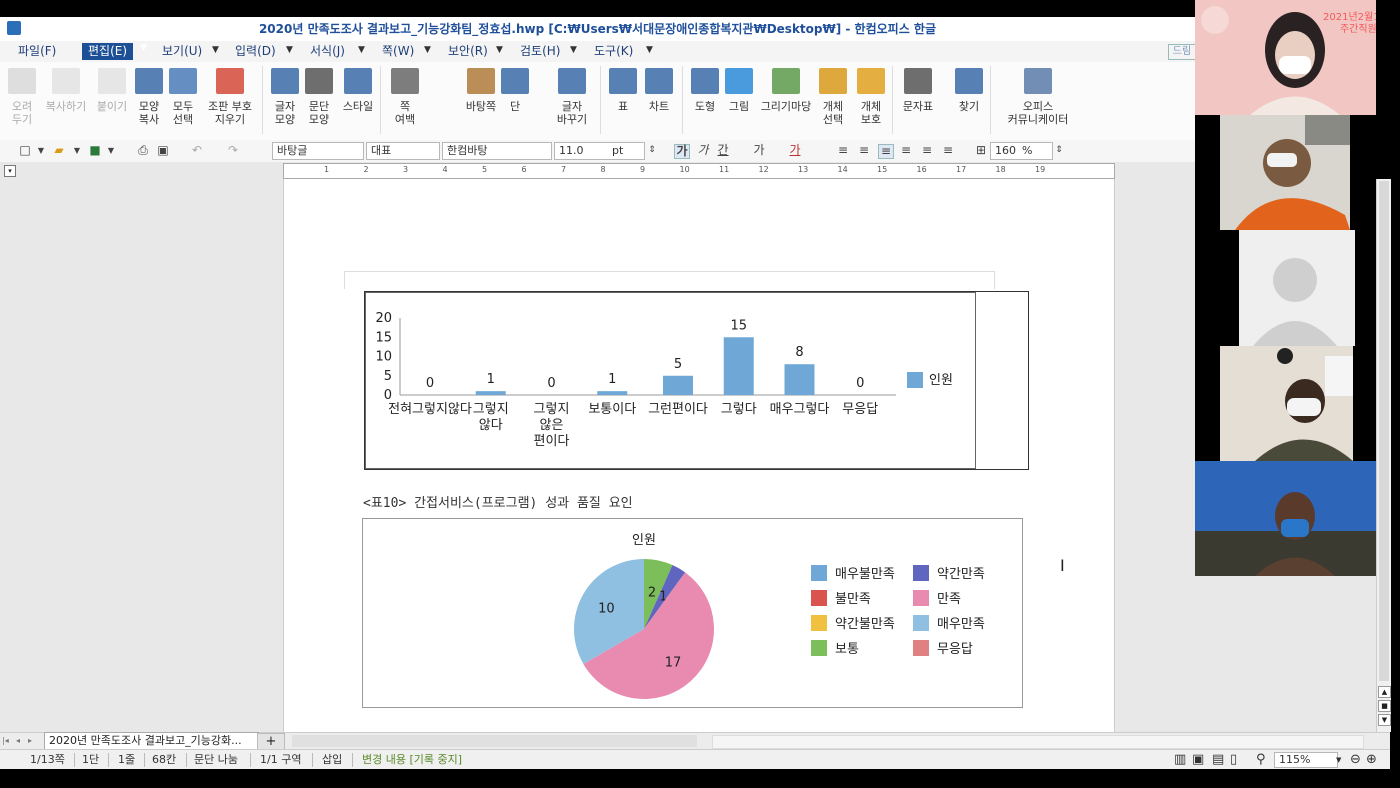 The width and height of the screenshot is (1400, 788). Describe the element at coordinates (405, 103) in the screenshot. I see `toolbar-button-page-margin: 쪽 여백` at that location.